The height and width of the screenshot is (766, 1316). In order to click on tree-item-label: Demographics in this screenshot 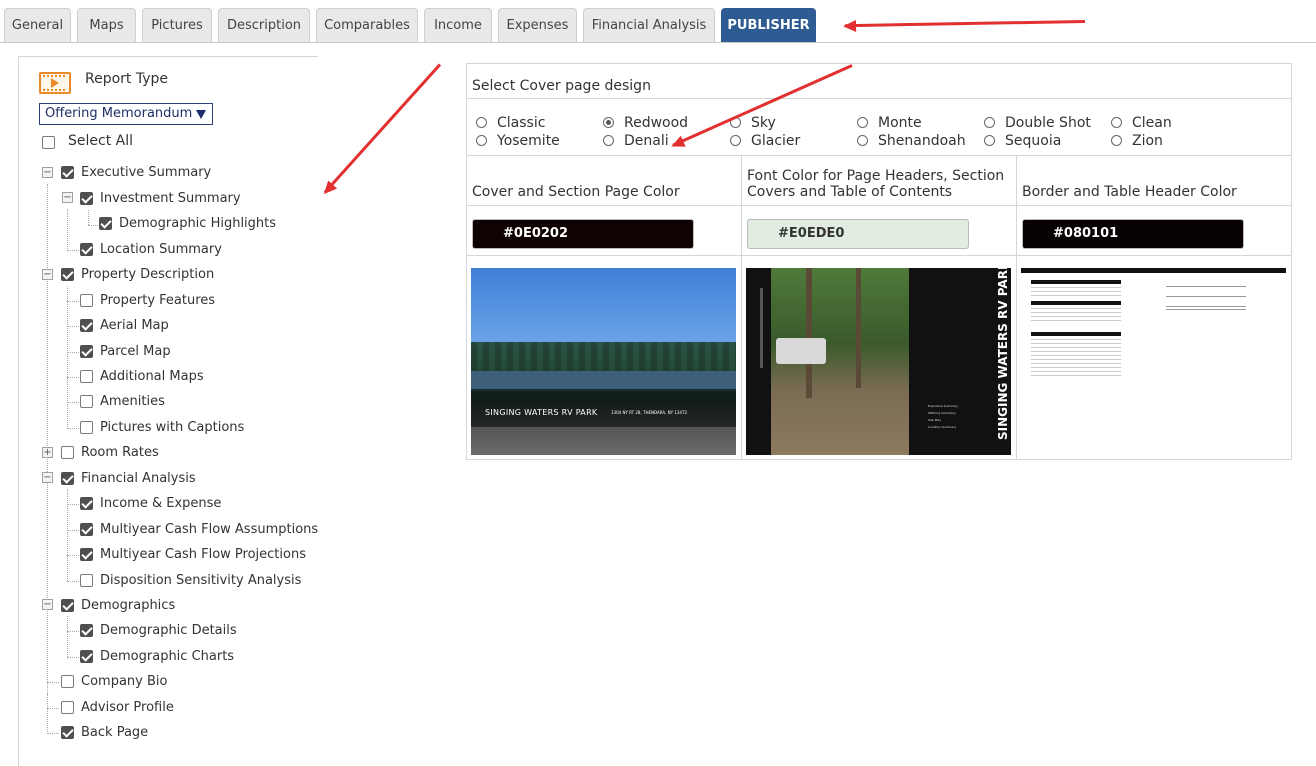, I will do `click(128, 605)`.